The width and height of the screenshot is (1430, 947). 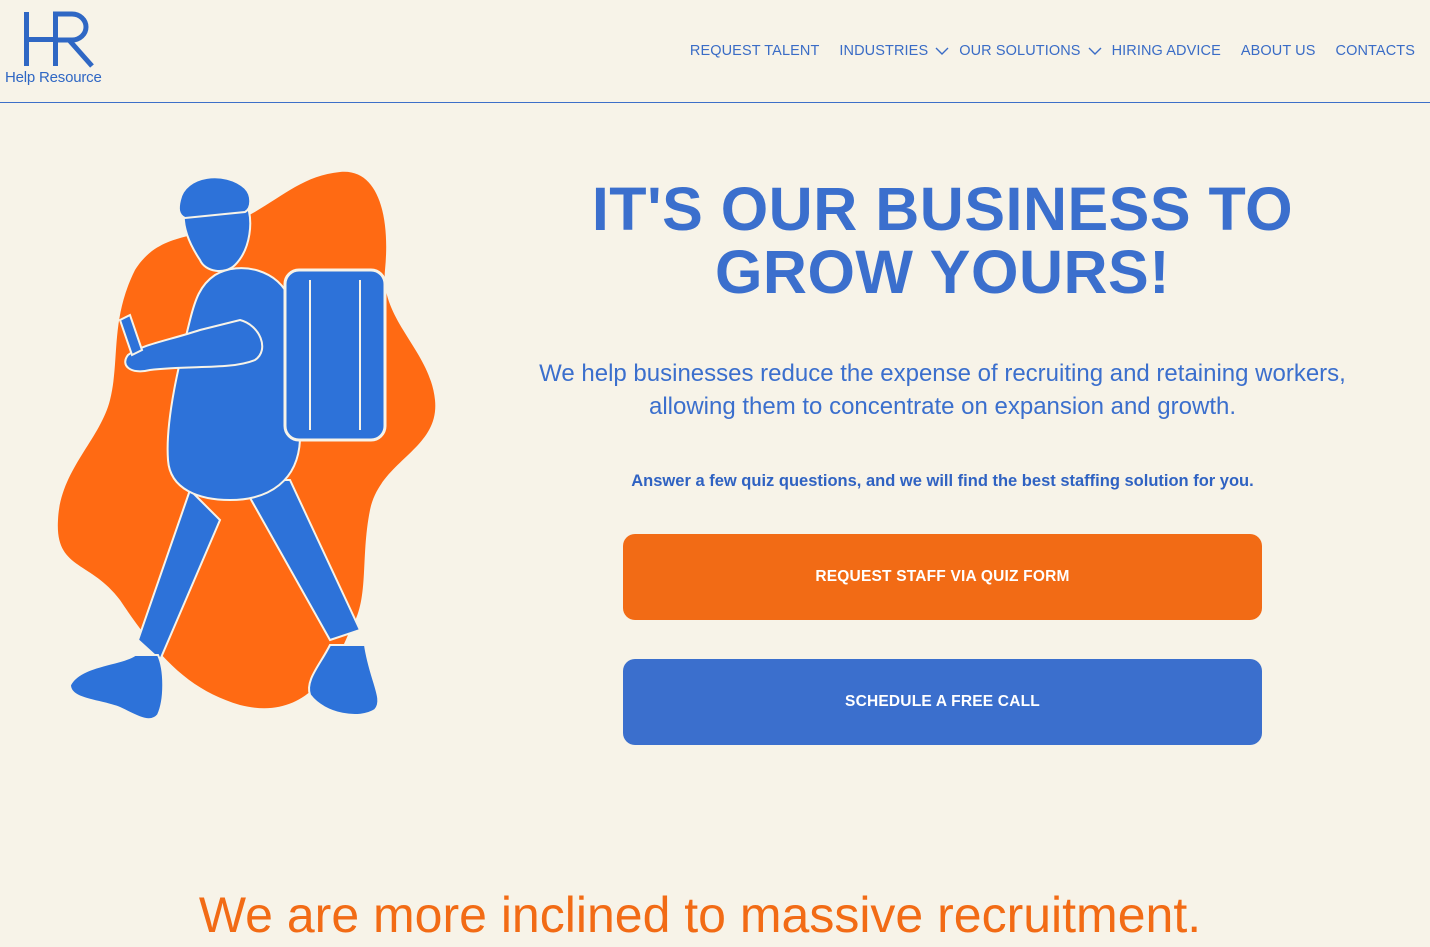 I want to click on nav-label: OUR SOLUTIONS, so click(x=1020, y=51).